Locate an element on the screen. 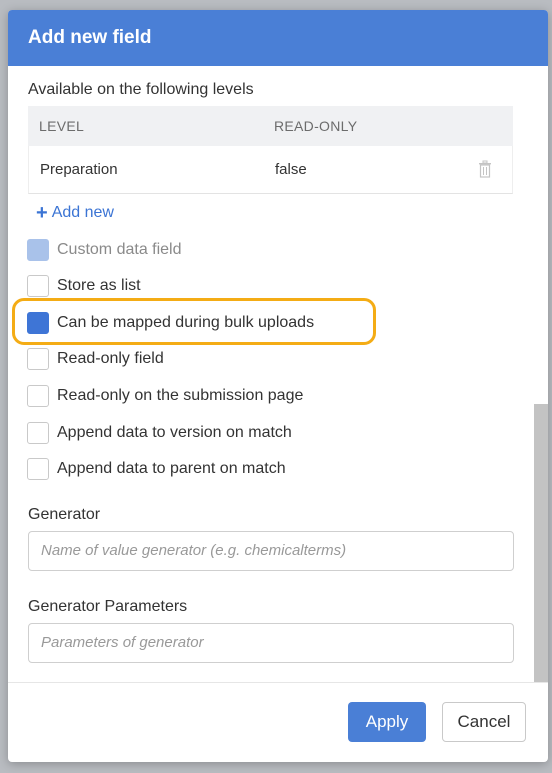 This screenshot has width=552, height=773. scrollbar is located at coordinates (541, 543).